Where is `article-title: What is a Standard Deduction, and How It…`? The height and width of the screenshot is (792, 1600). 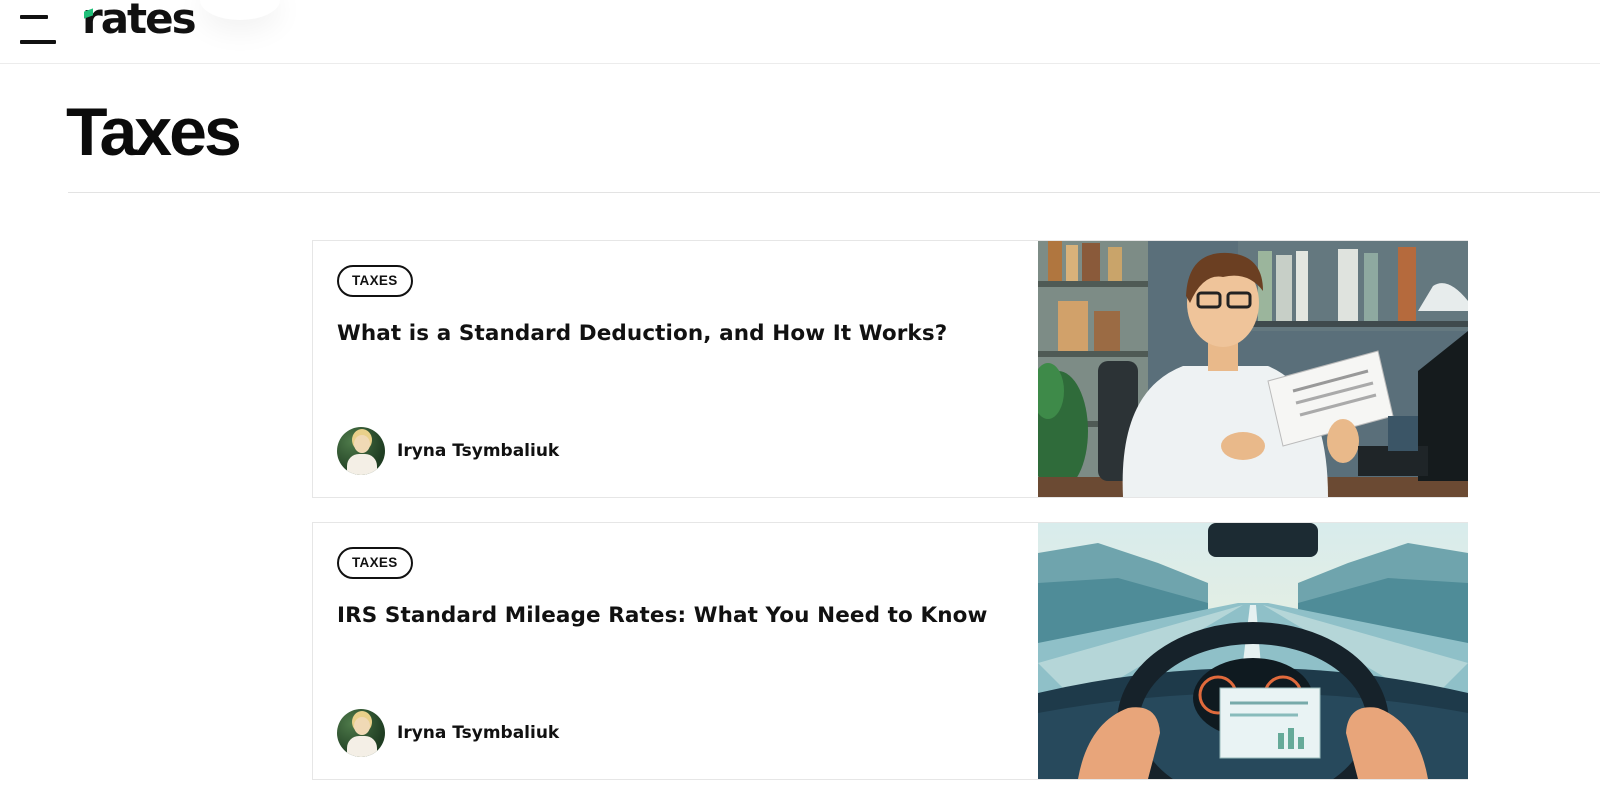 article-title: What is a Standard Deduction, and How It… is located at coordinates (677, 334).